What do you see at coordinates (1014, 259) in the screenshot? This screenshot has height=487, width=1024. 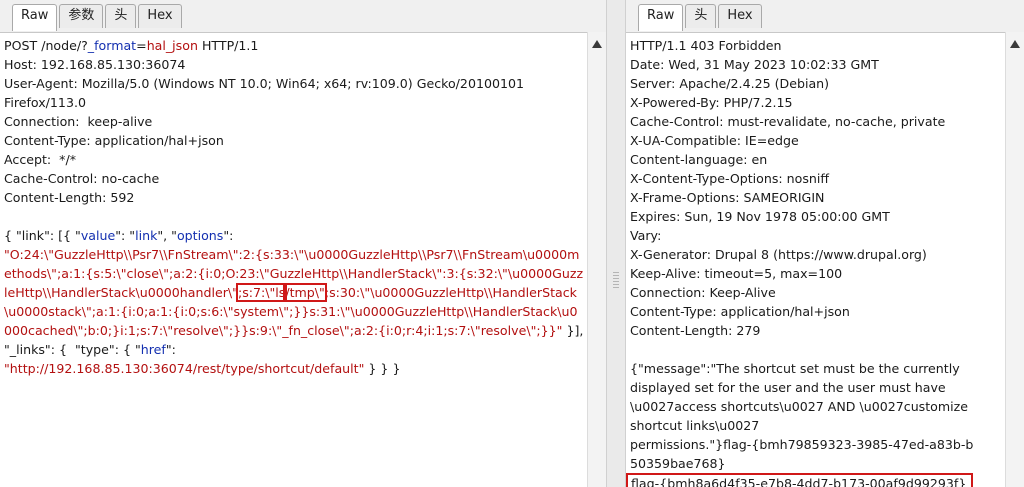 I see `response-scrollbar` at bounding box center [1014, 259].